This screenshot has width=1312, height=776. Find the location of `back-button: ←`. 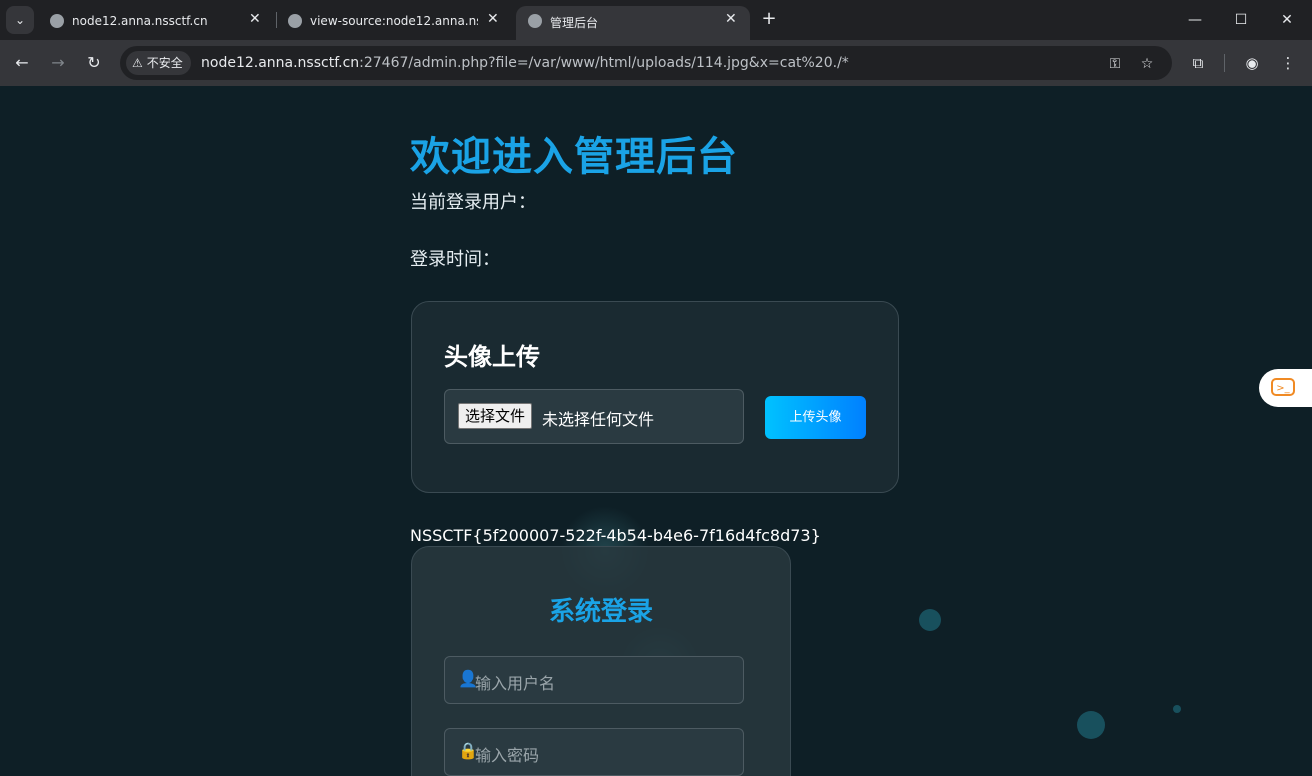

back-button: ← is located at coordinates (22, 63).